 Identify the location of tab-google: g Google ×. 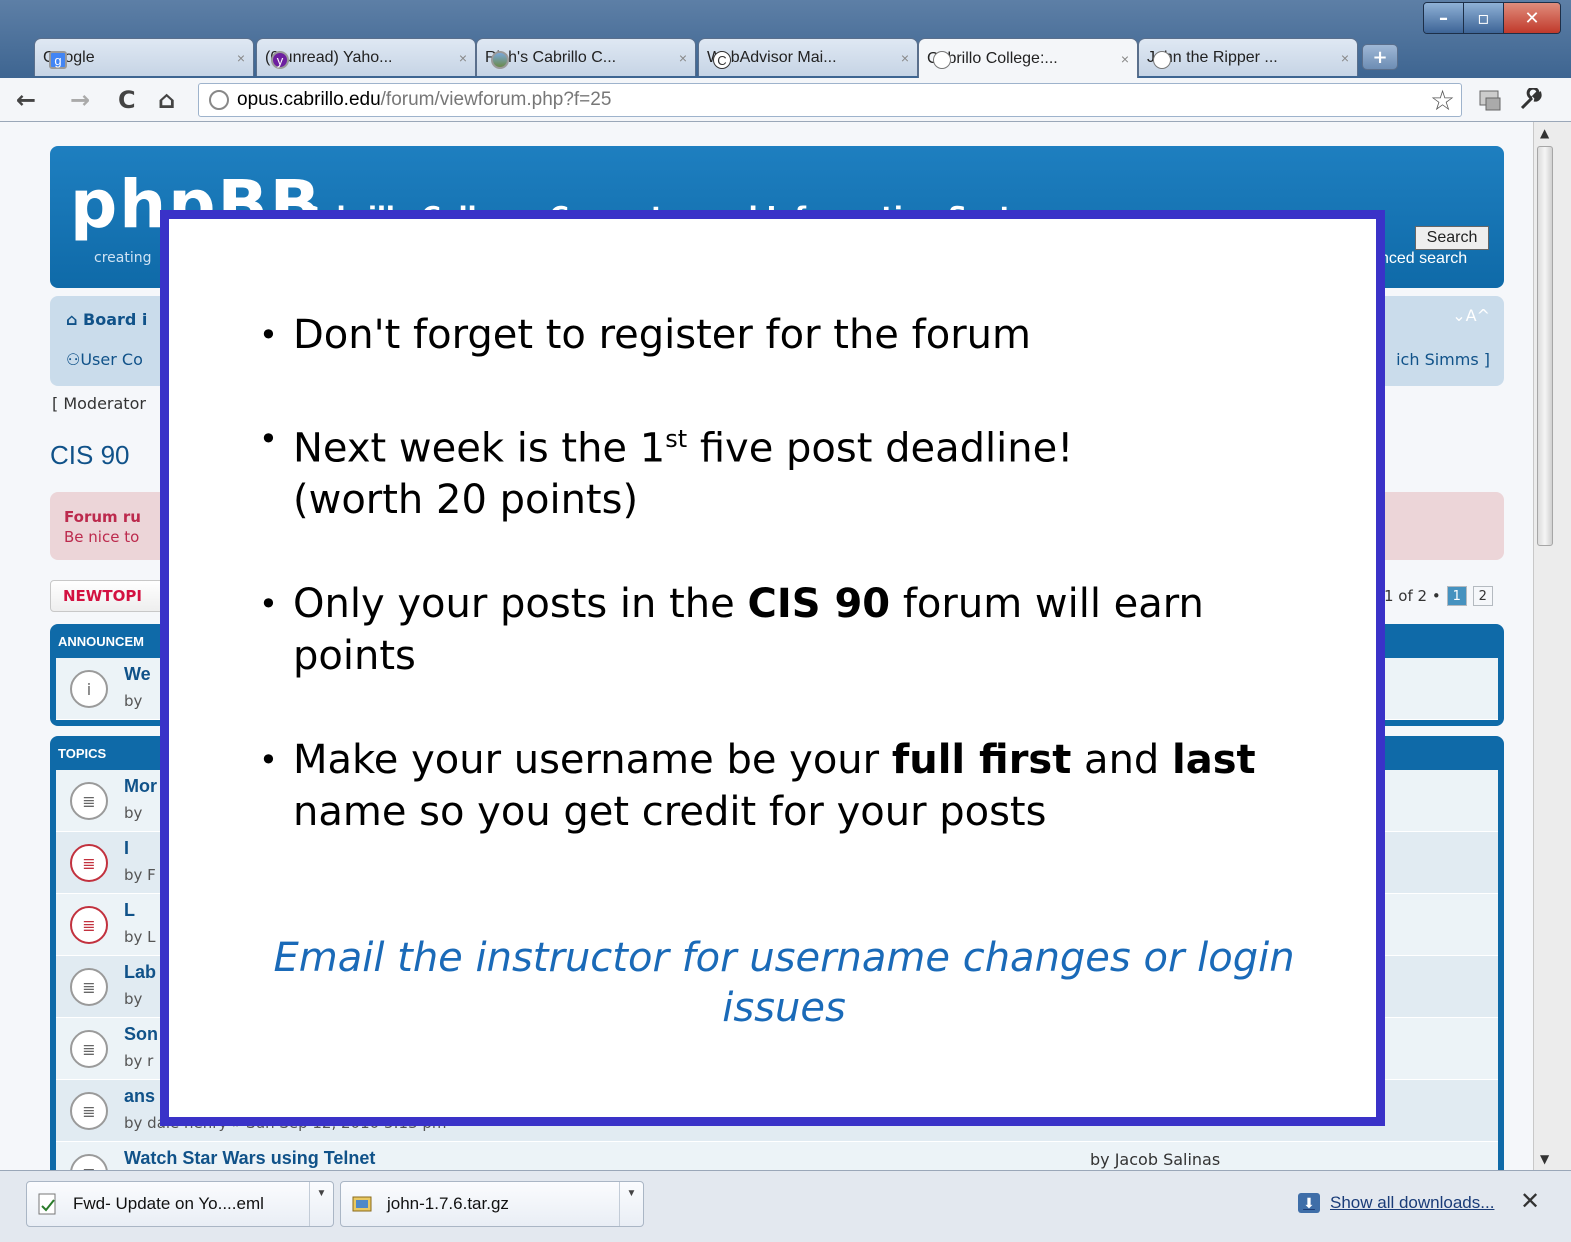
(144, 57).